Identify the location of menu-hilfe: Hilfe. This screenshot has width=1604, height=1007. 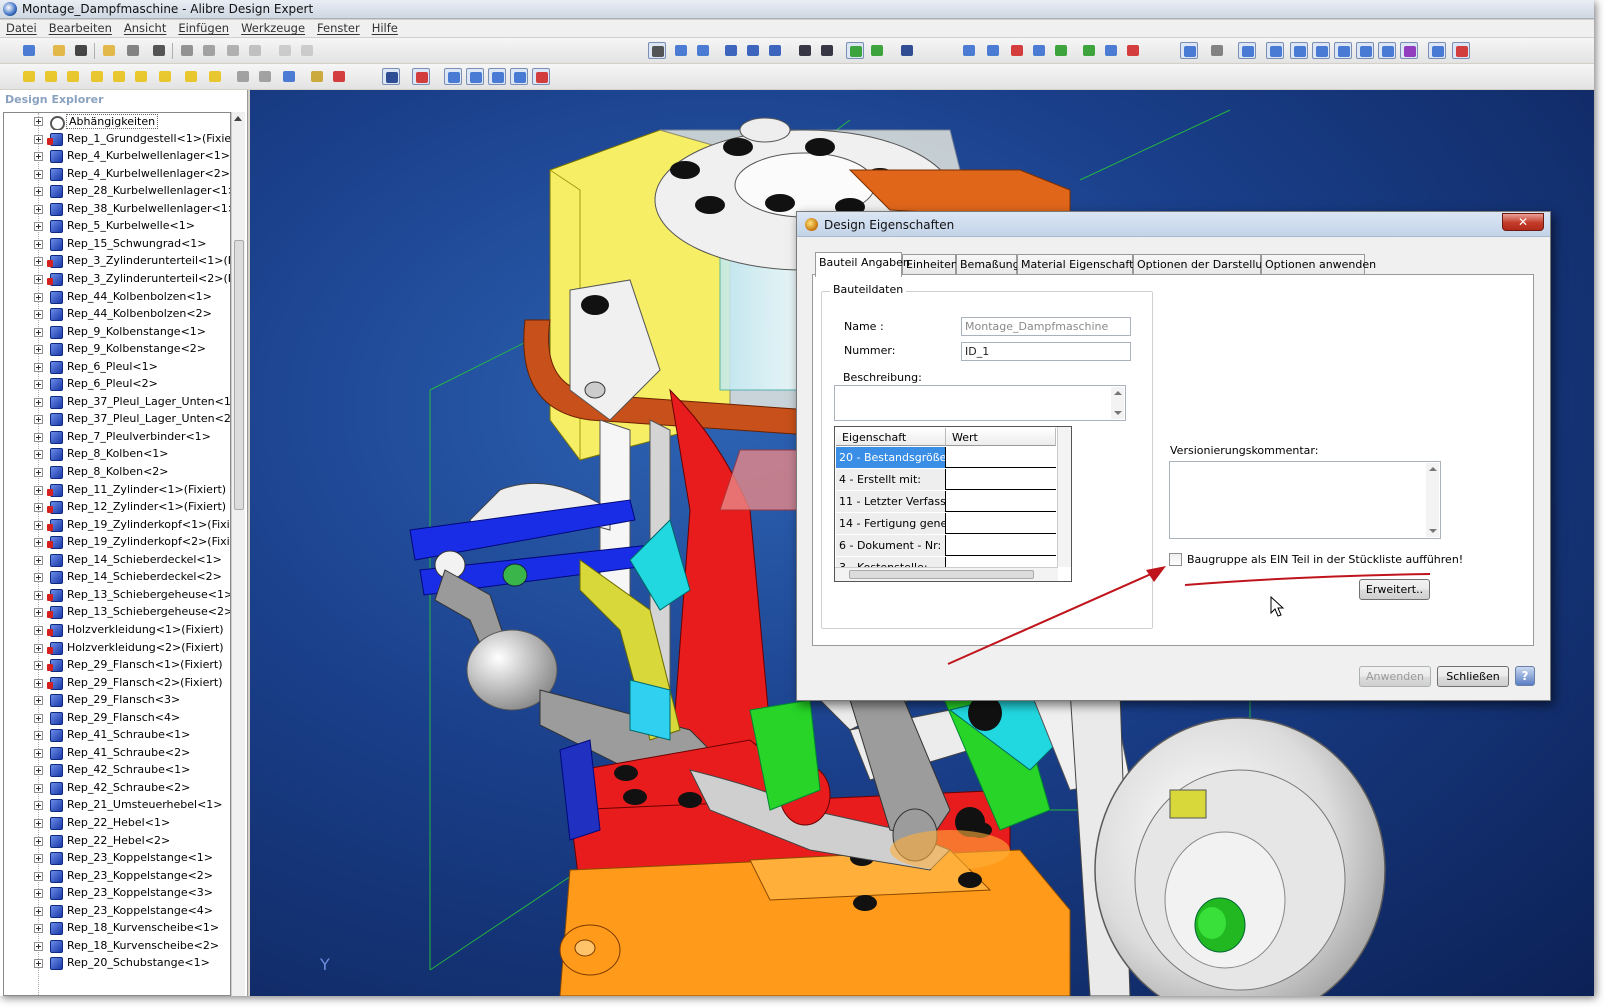
(385, 27).